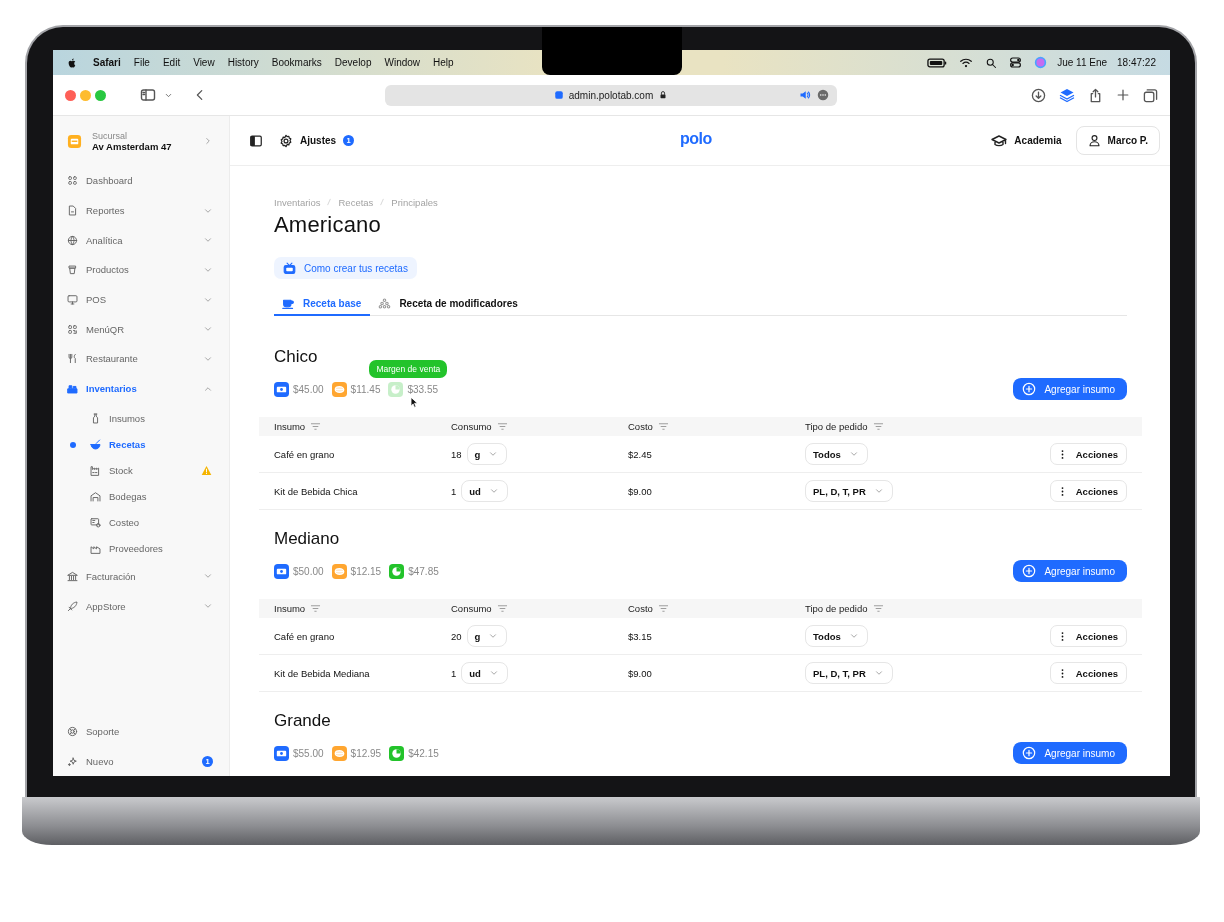  Describe the element at coordinates (1095, 95) in the screenshot. I see `share-icon` at that location.